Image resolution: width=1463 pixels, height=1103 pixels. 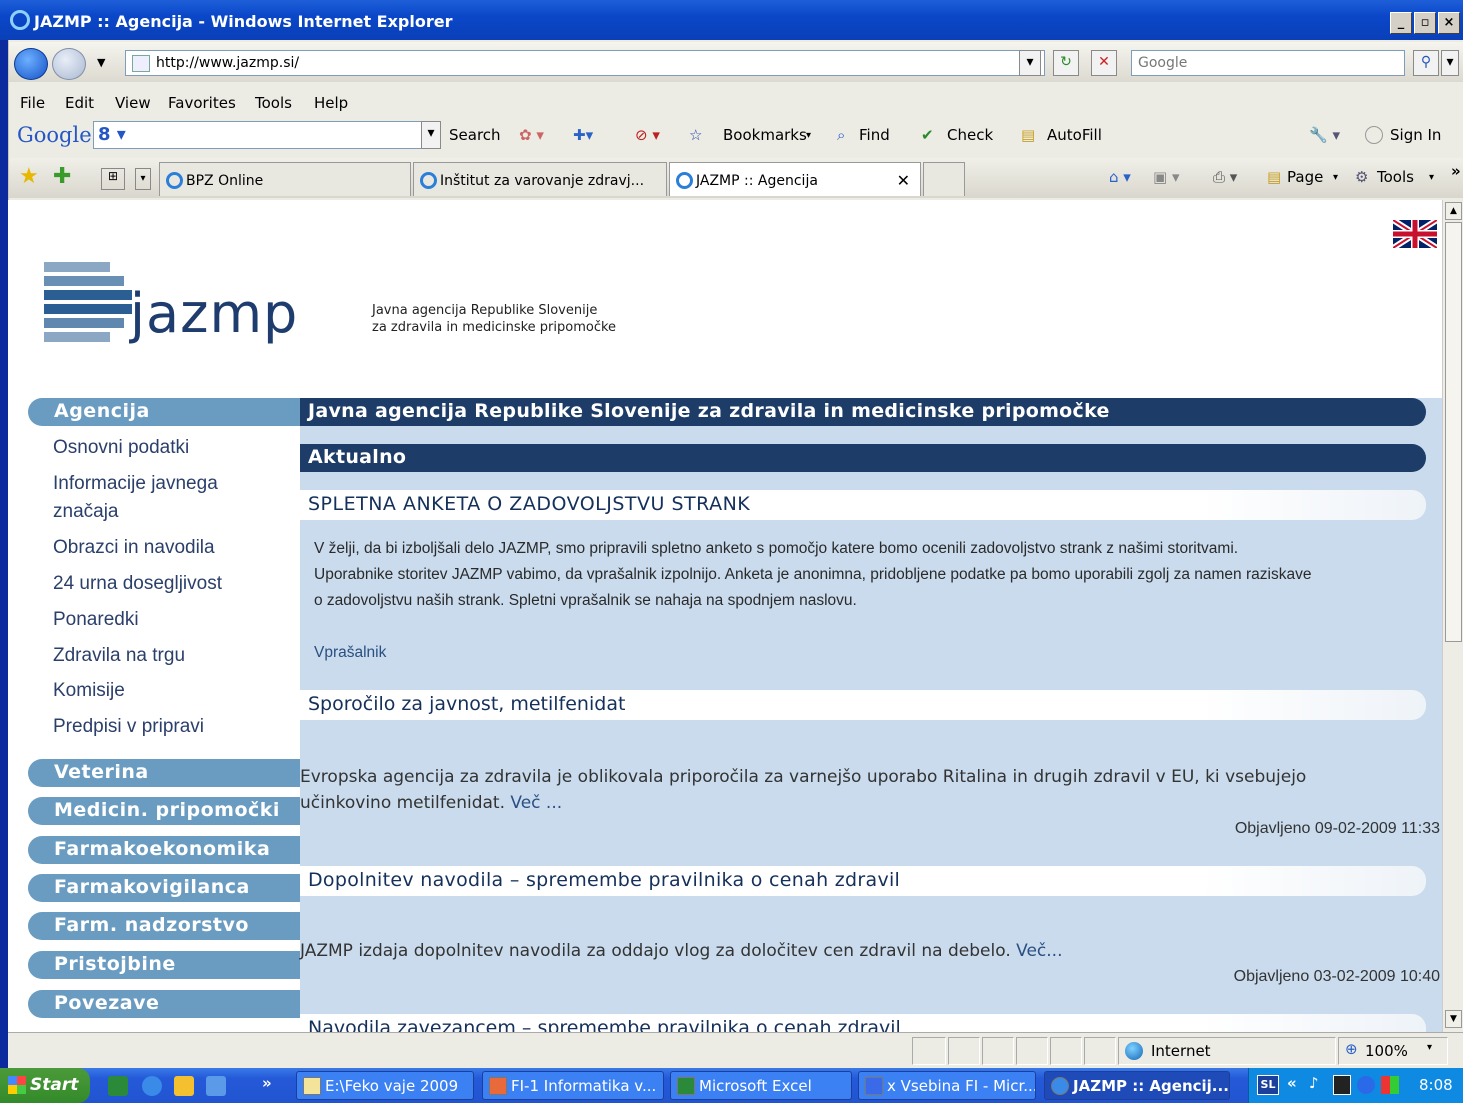 What do you see at coordinates (164, 773) in the screenshot?
I see `nav-section-veterina: Veterina` at bounding box center [164, 773].